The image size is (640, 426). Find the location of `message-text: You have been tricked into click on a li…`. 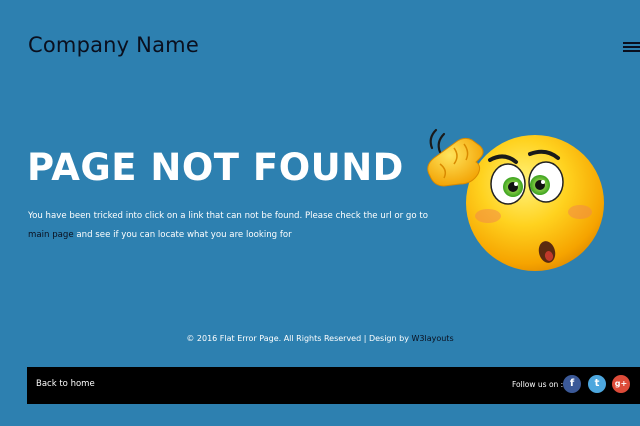

message-text: You have been tricked into click on a li… is located at coordinates (228, 216).